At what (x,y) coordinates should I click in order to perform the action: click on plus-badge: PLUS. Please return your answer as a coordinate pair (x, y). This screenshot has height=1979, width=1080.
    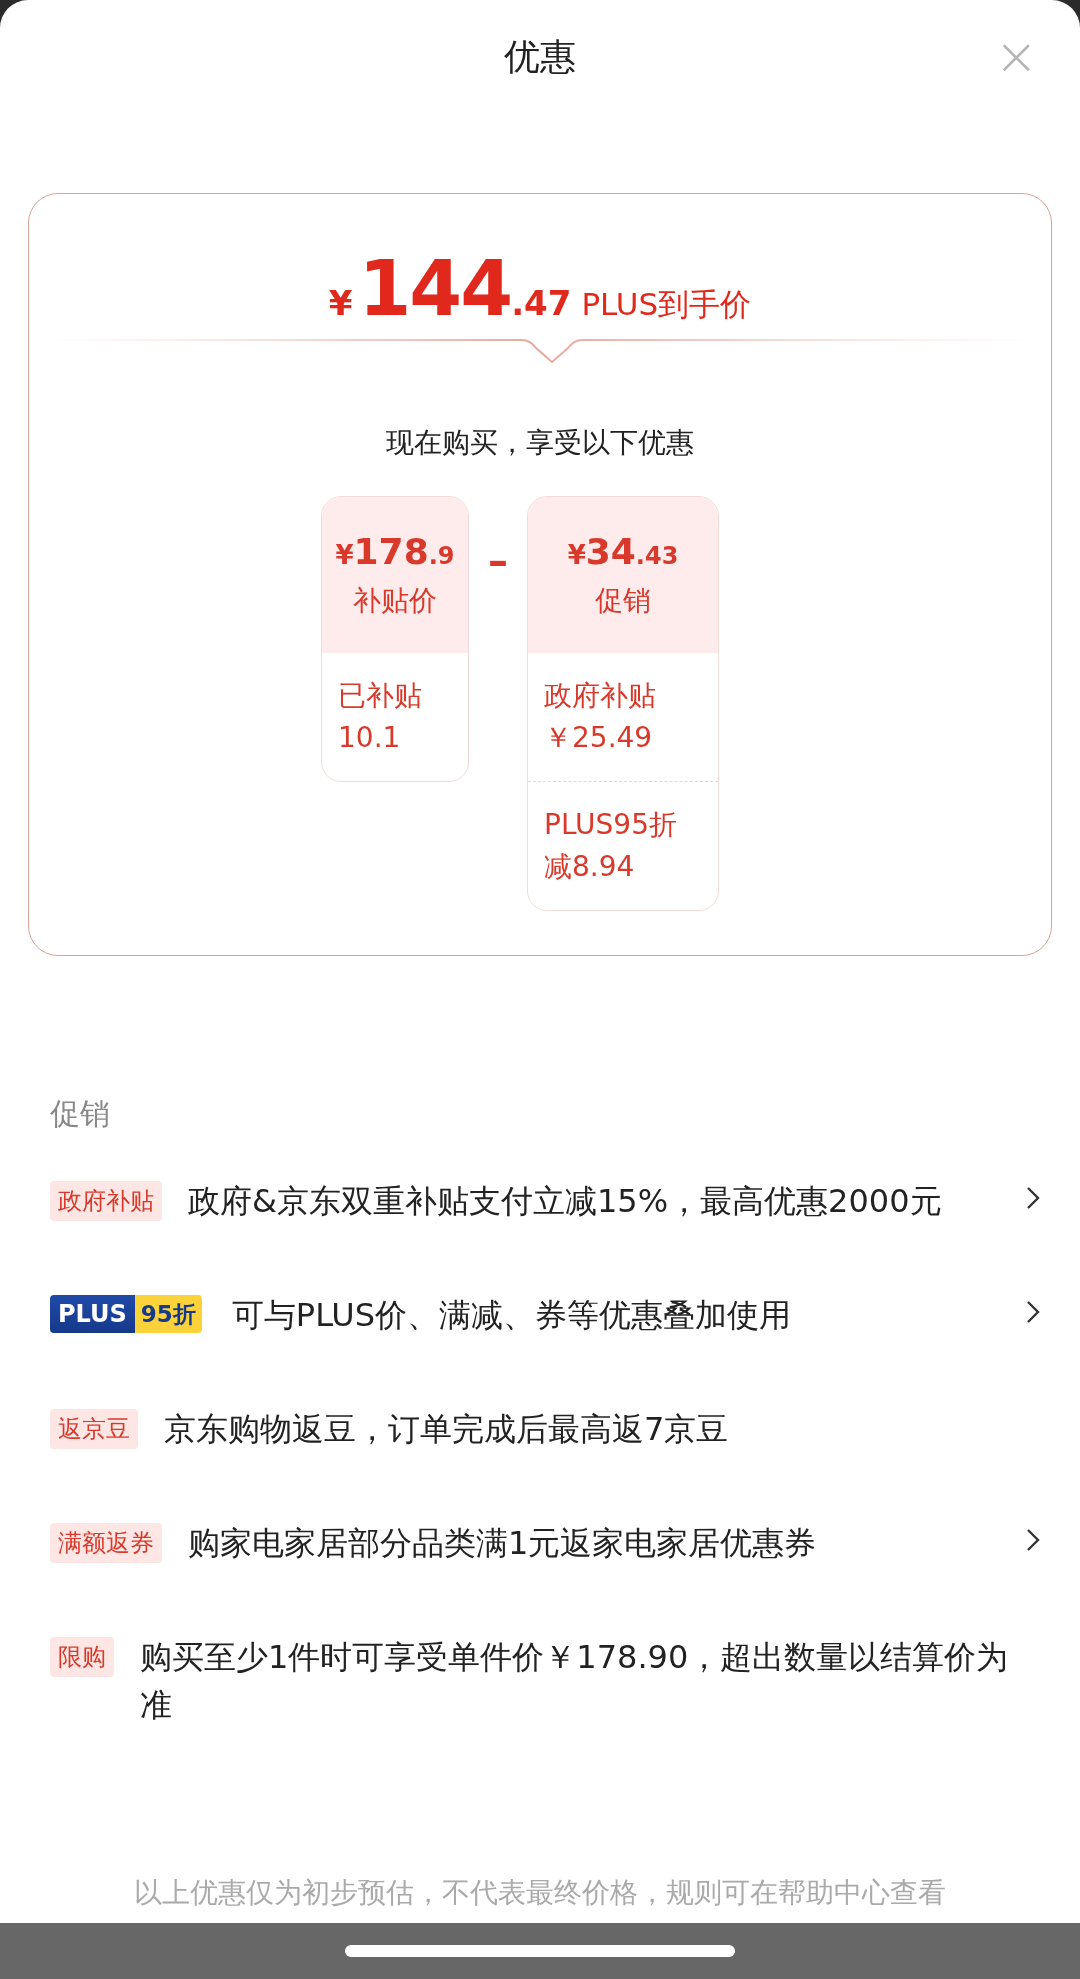
    Looking at the image, I should click on (92, 1314).